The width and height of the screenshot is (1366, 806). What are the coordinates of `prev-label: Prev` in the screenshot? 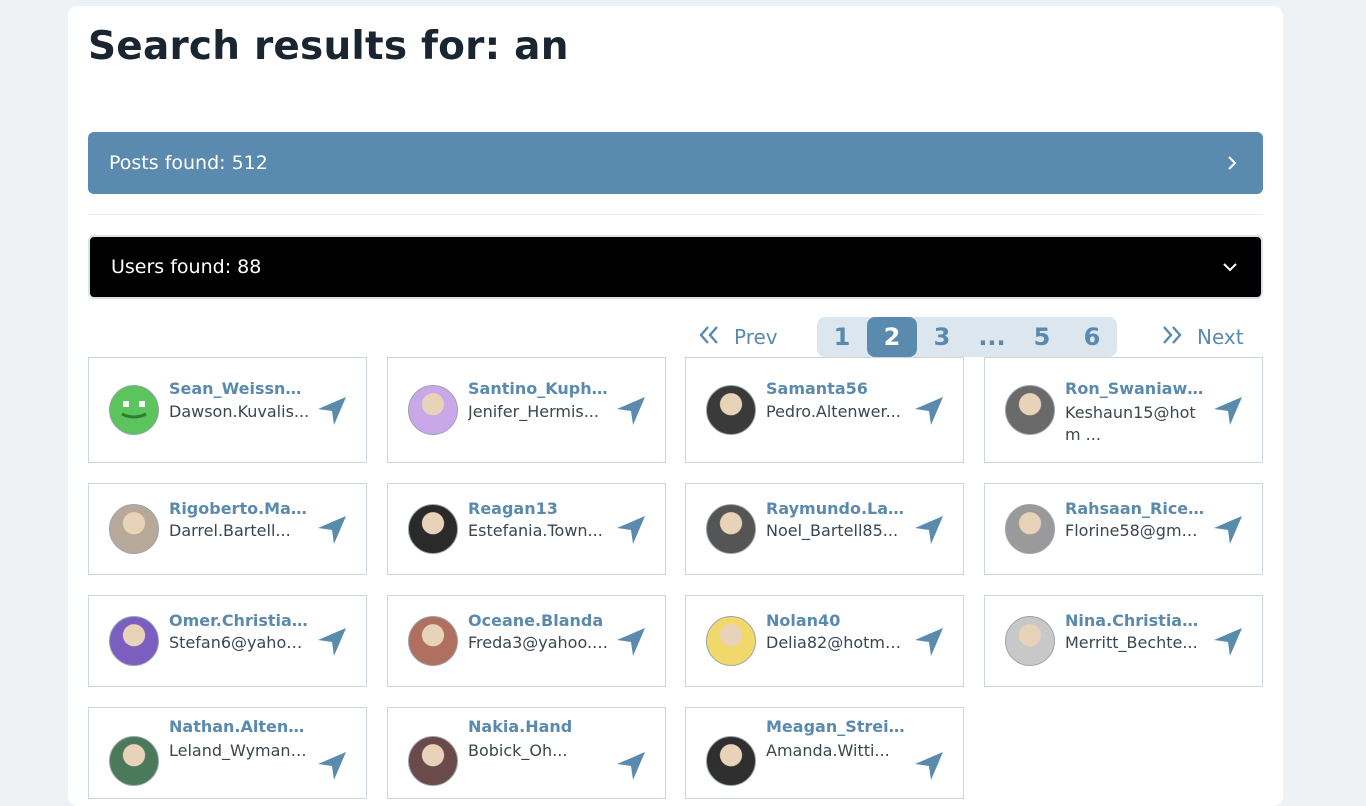 It's located at (756, 337).